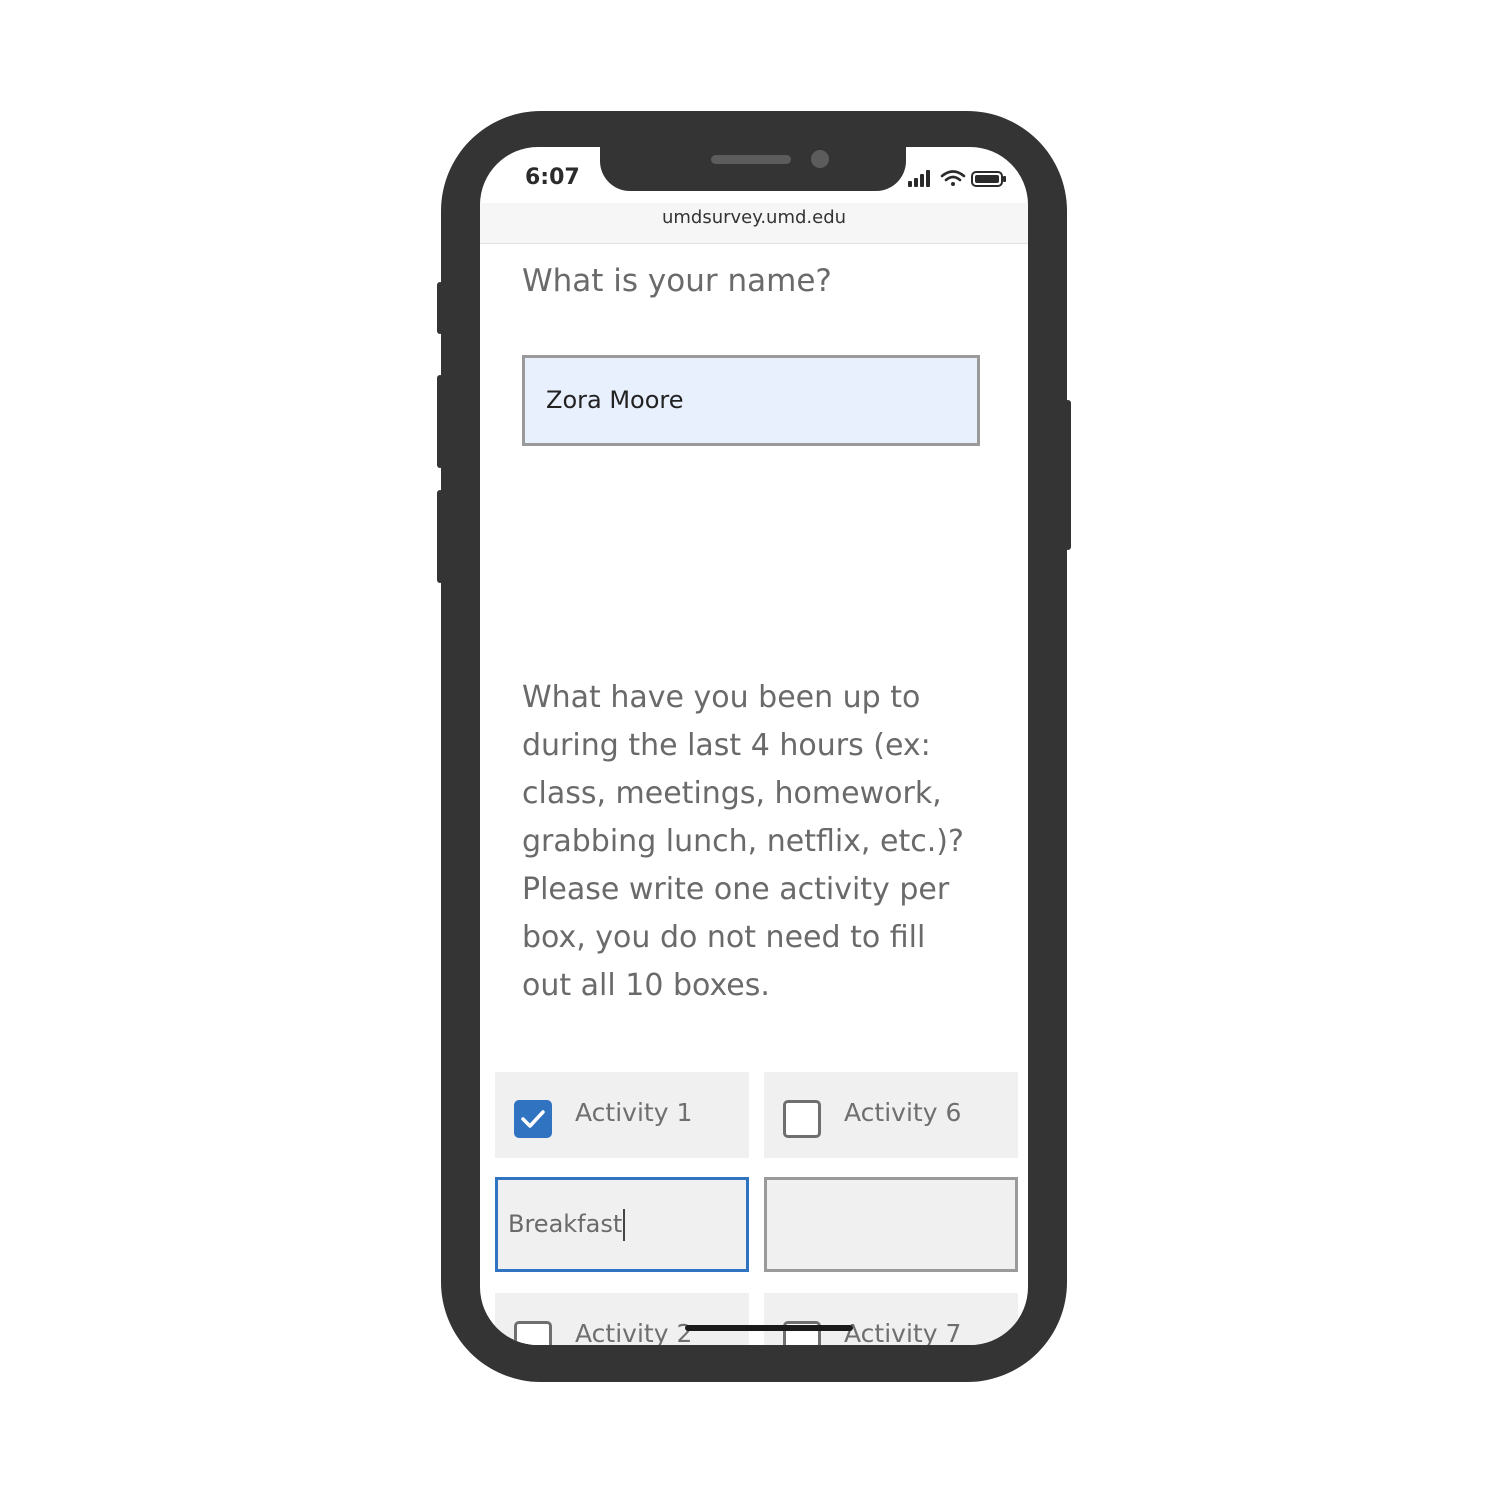  What do you see at coordinates (732, 793) in the screenshot?
I see `question-line: class, meetings, homework,` at bounding box center [732, 793].